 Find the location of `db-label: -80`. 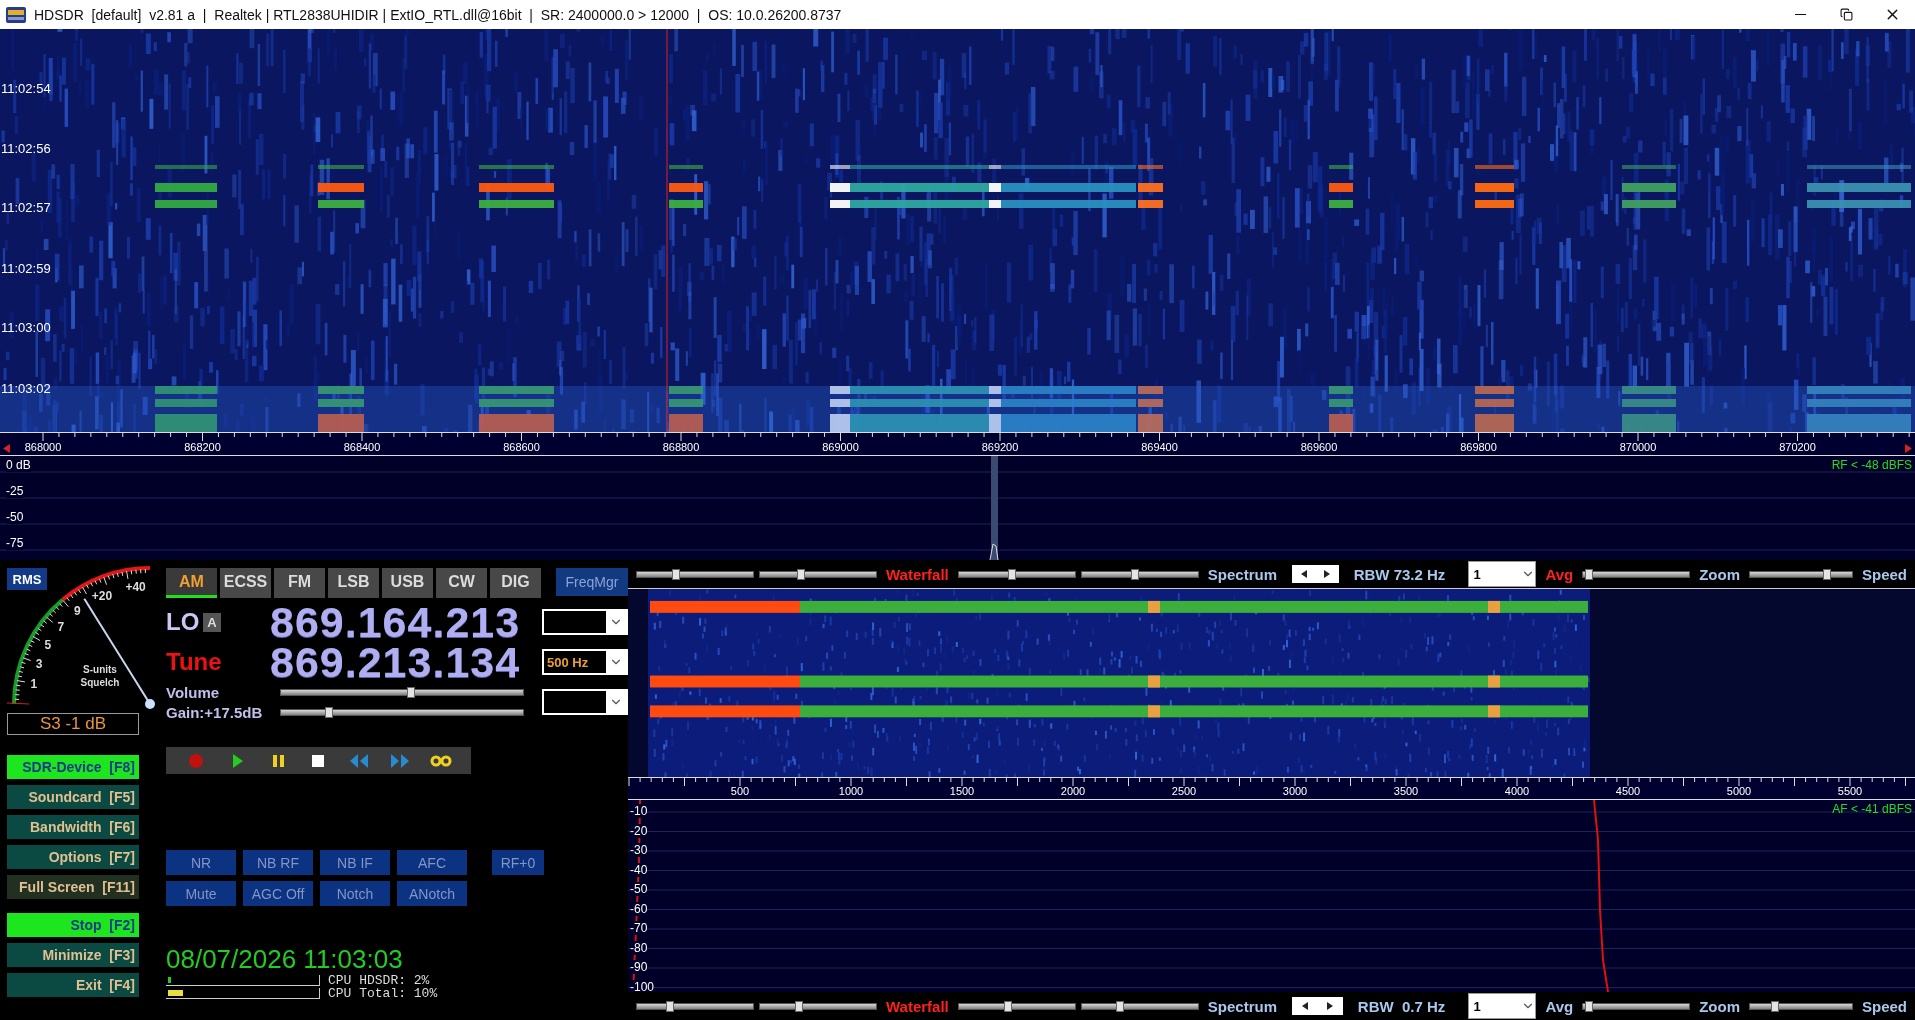

db-label: -80 is located at coordinates (639, 947).